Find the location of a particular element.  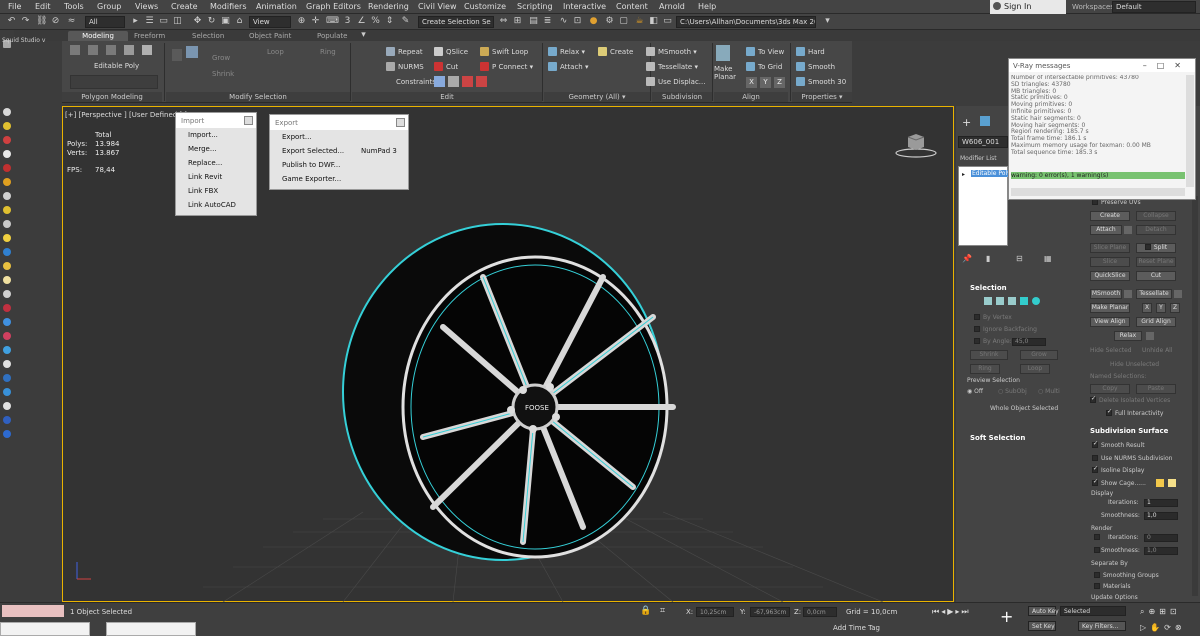

create-tab-icon: + is located at coordinates (966, 122).